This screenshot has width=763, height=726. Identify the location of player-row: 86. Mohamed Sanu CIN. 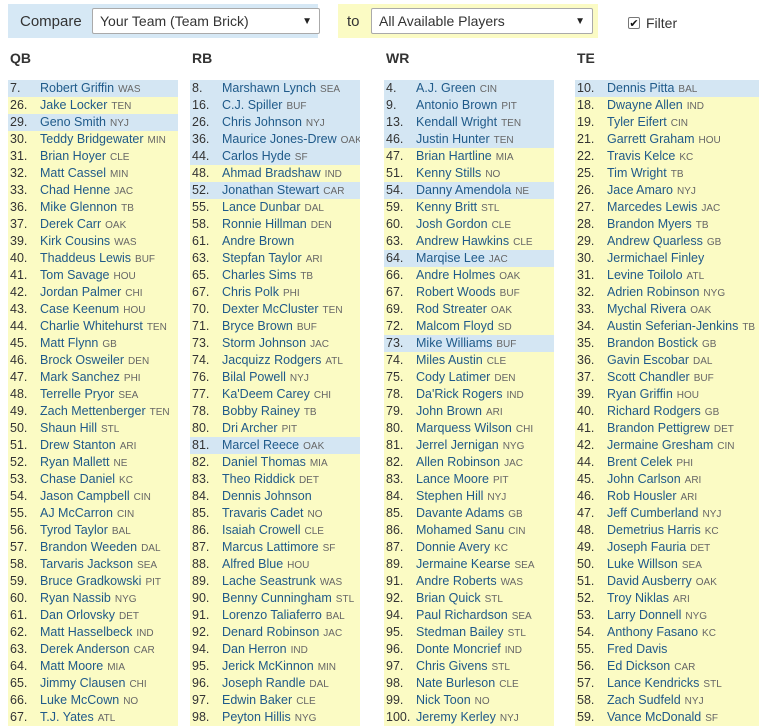
(469, 530).